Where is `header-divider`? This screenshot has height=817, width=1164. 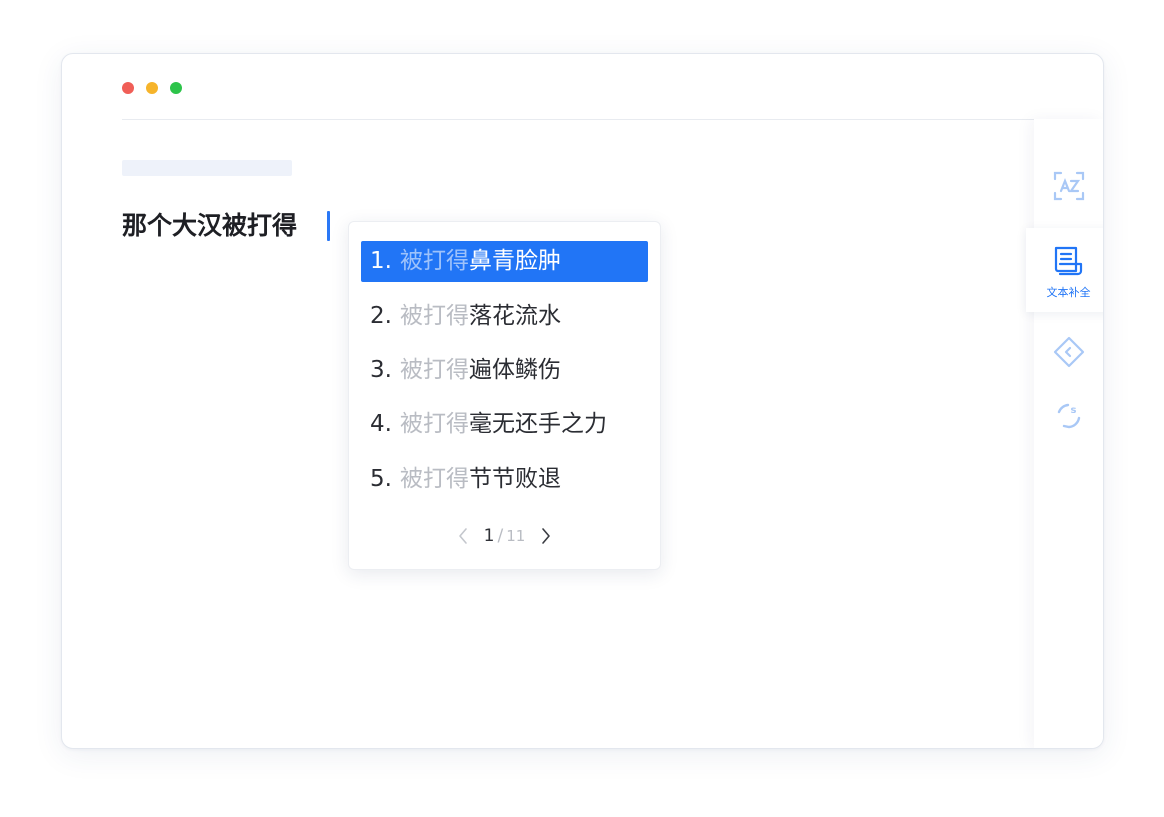
header-divider is located at coordinates (612, 119).